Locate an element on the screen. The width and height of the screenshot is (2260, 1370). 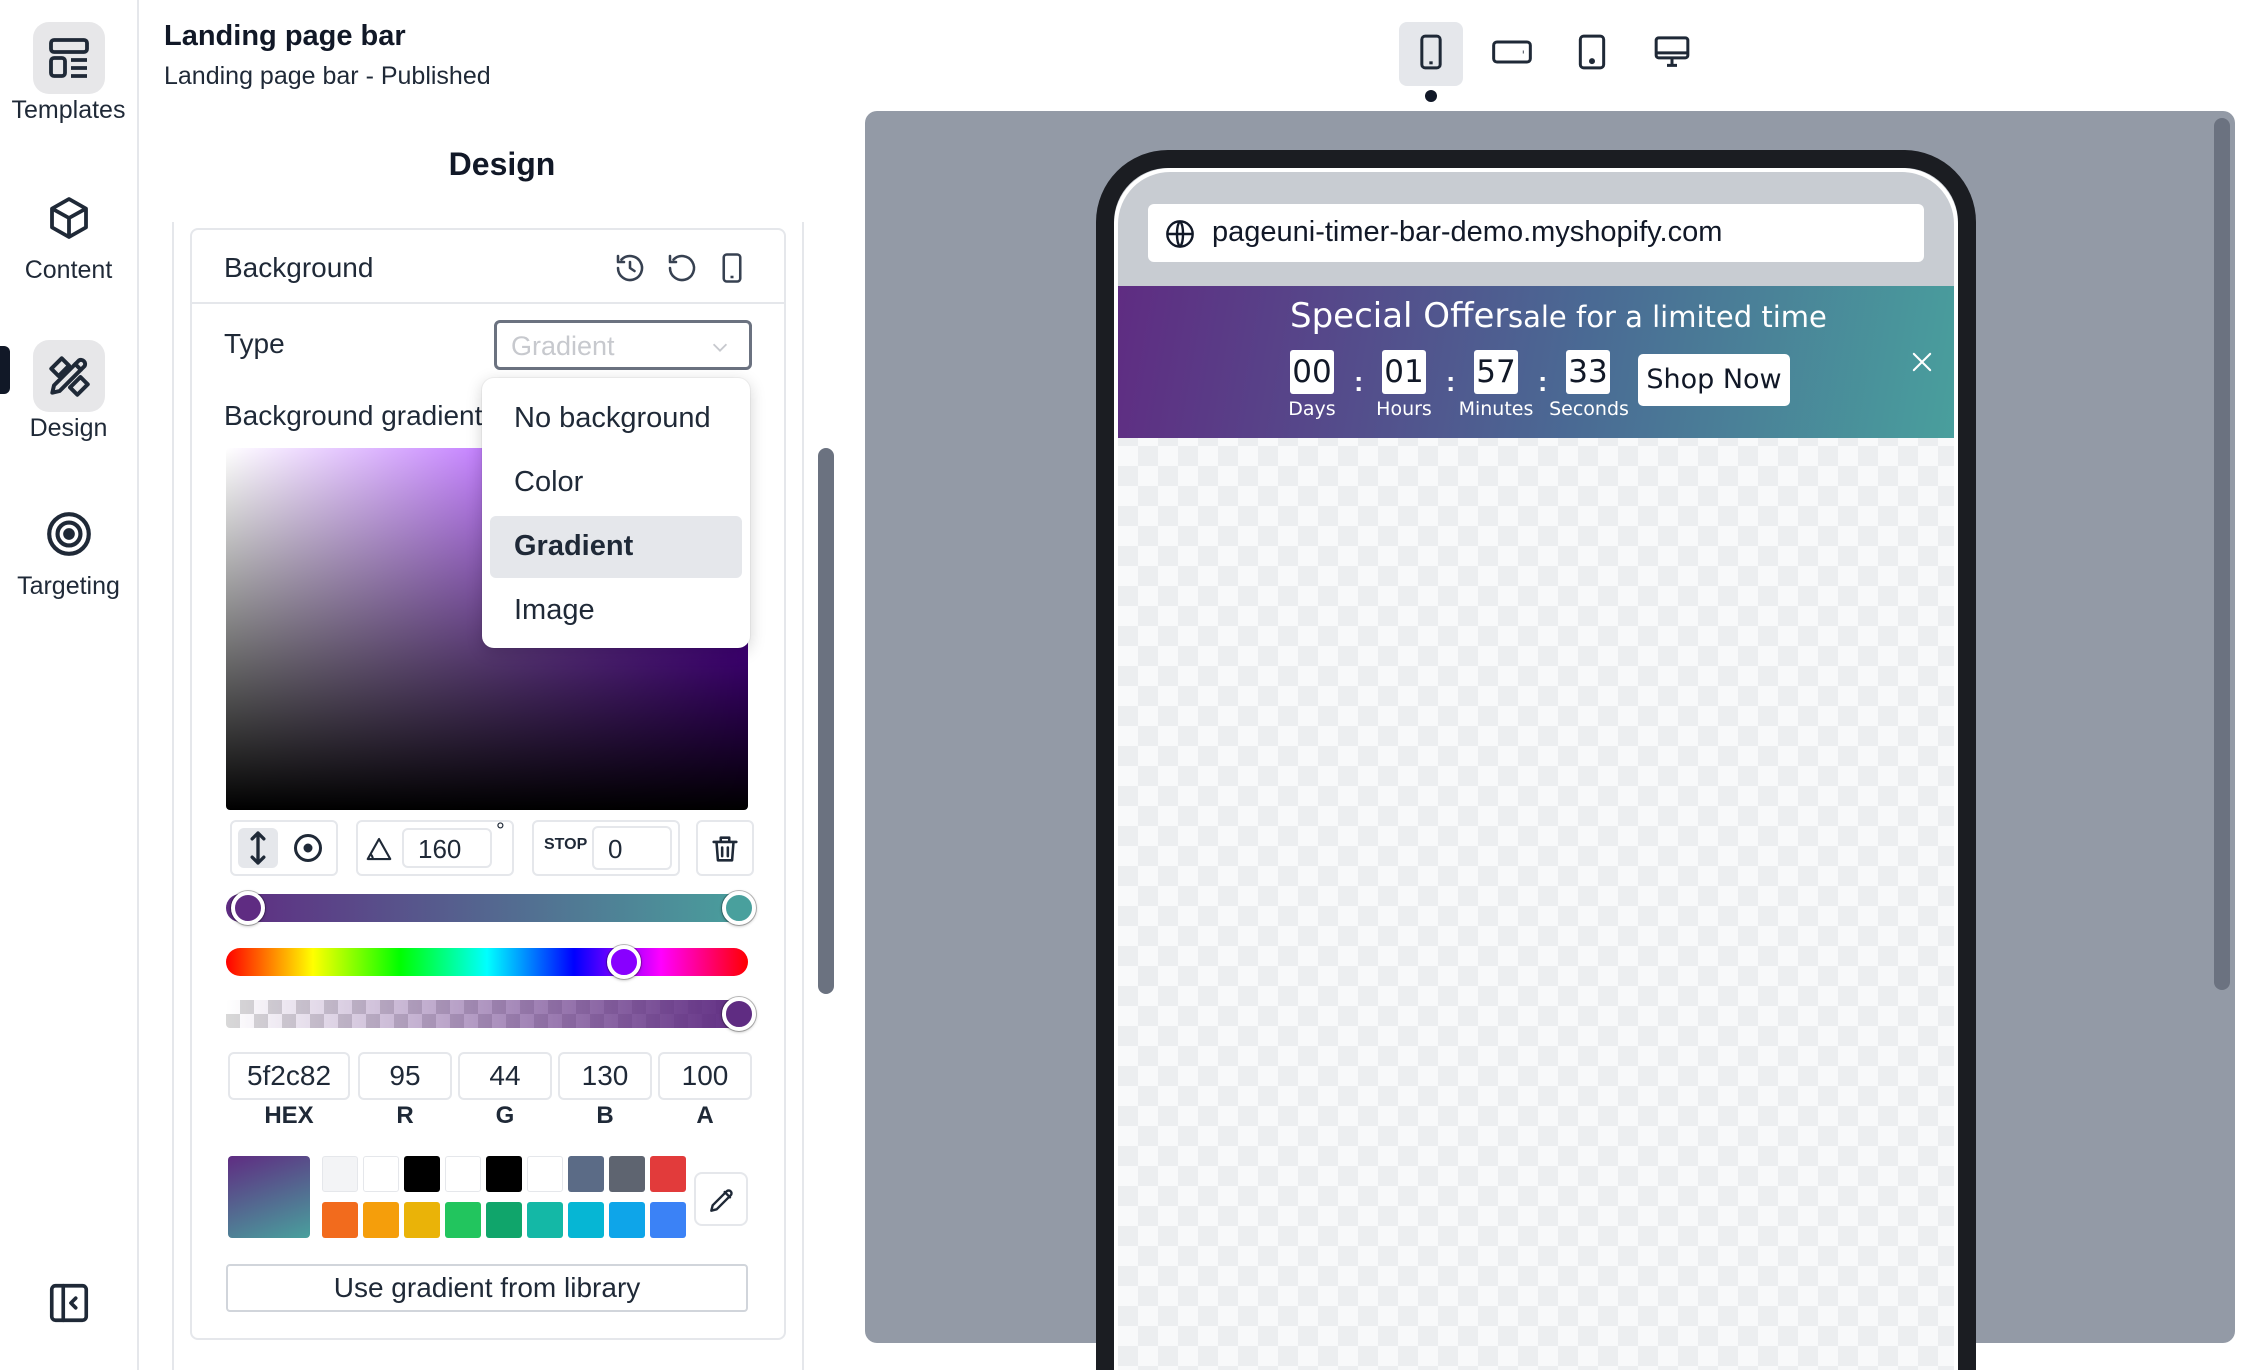
mobile-icon is located at coordinates (732, 268).